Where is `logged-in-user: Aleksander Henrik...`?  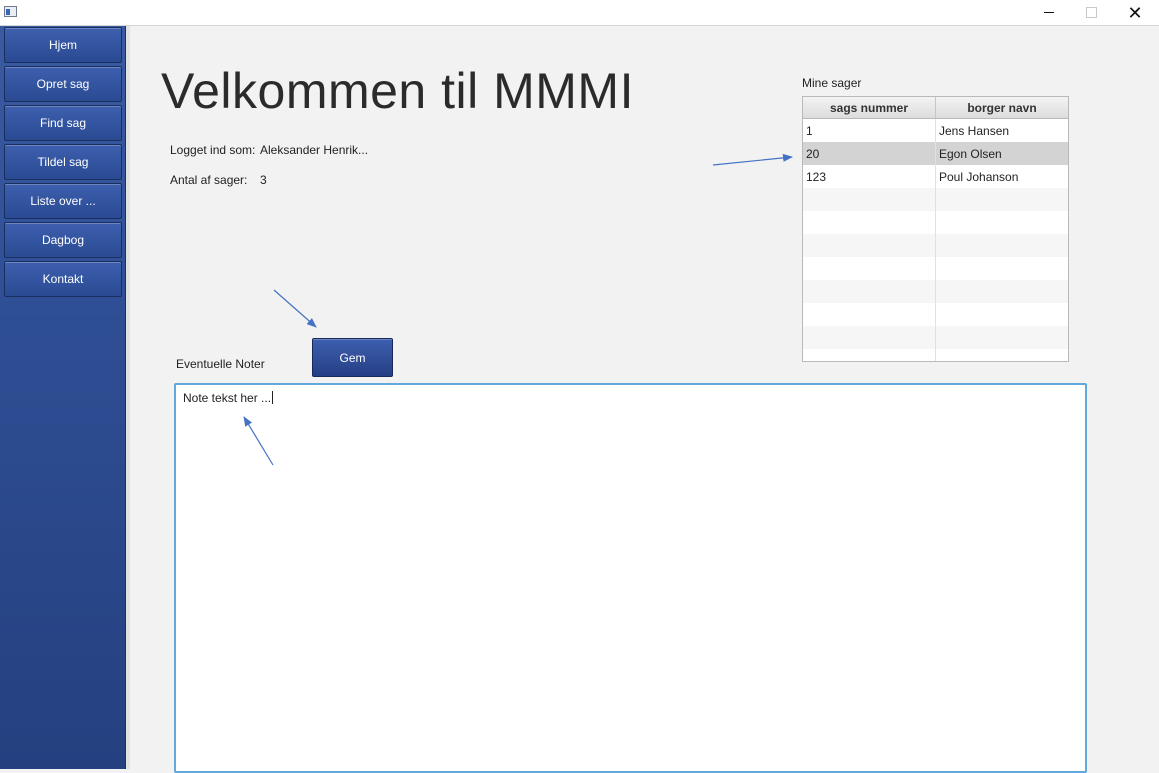 logged-in-user: Aleksander Henrik... is located at coordinates (314, 150).